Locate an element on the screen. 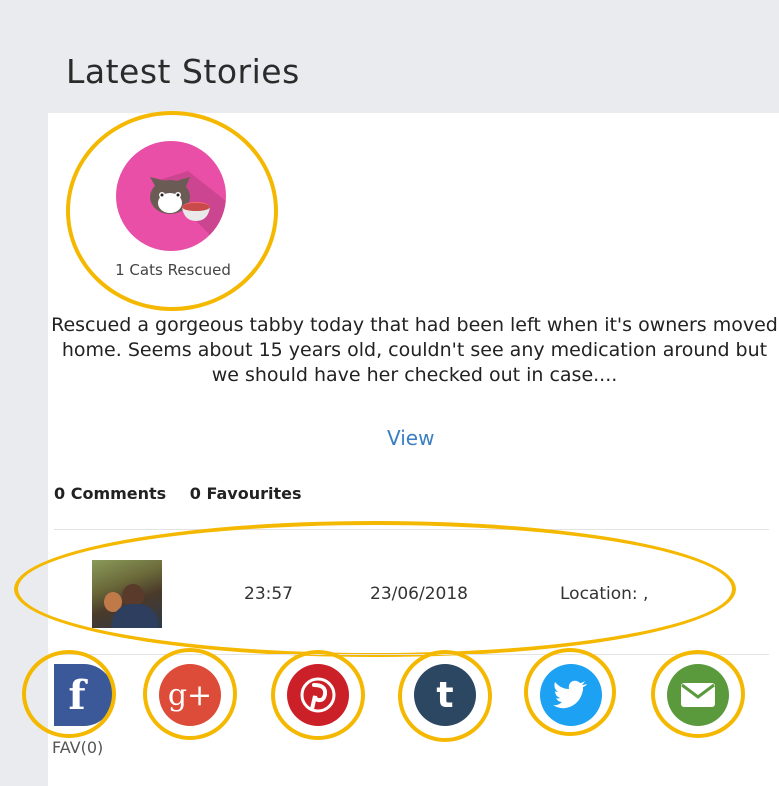  rescue-badge: 1 Cats Rescued is located at coordinates (173, 211).